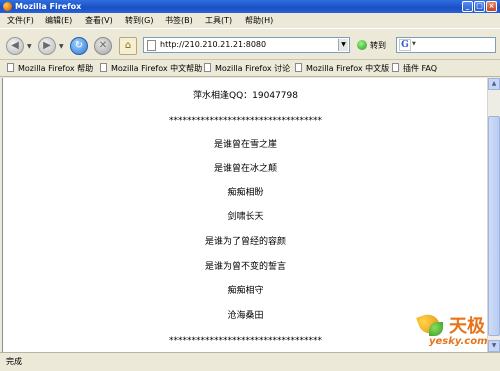 The width and height of the screenshot is (500, 371). Describe the element at coordinates (458, 341) in the screenshot. I see `watermark-site: yesky.com` at that location.